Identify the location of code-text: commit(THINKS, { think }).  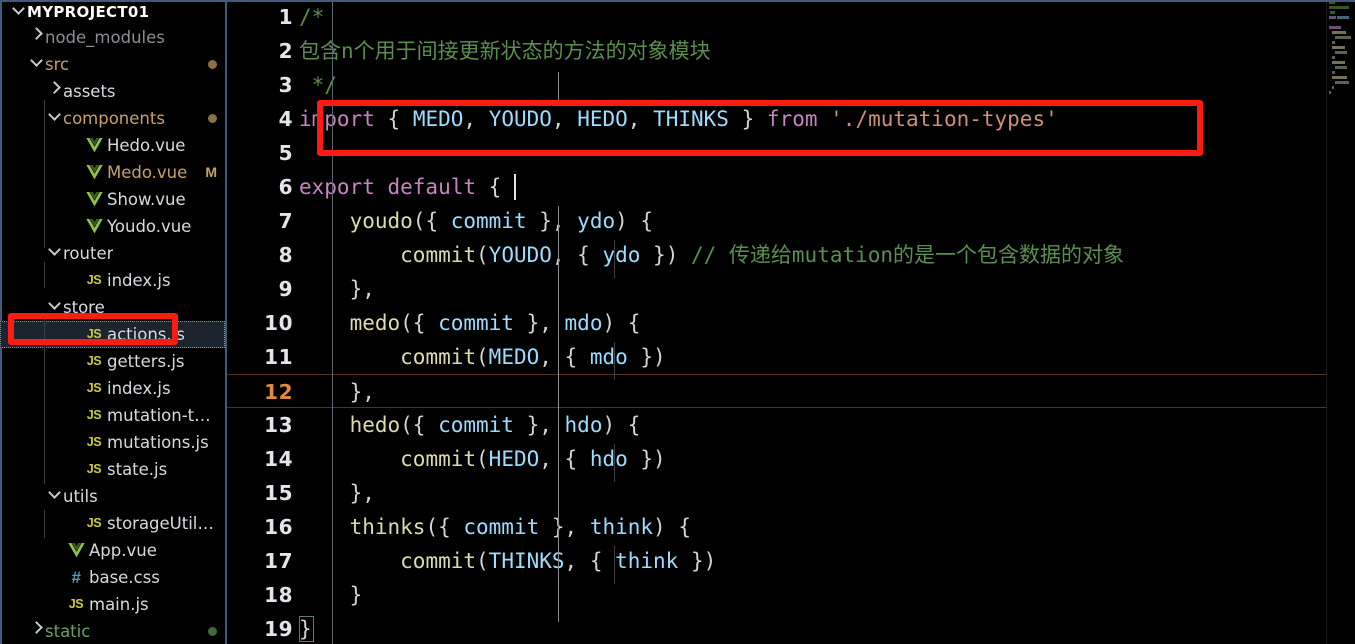
(507, 561).